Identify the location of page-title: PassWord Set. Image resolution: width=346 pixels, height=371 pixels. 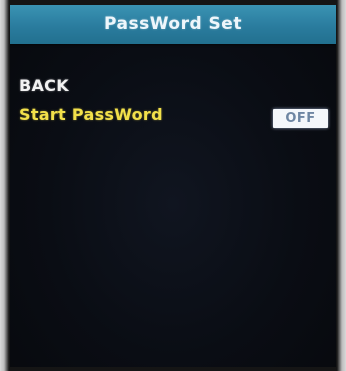
(173, 24).